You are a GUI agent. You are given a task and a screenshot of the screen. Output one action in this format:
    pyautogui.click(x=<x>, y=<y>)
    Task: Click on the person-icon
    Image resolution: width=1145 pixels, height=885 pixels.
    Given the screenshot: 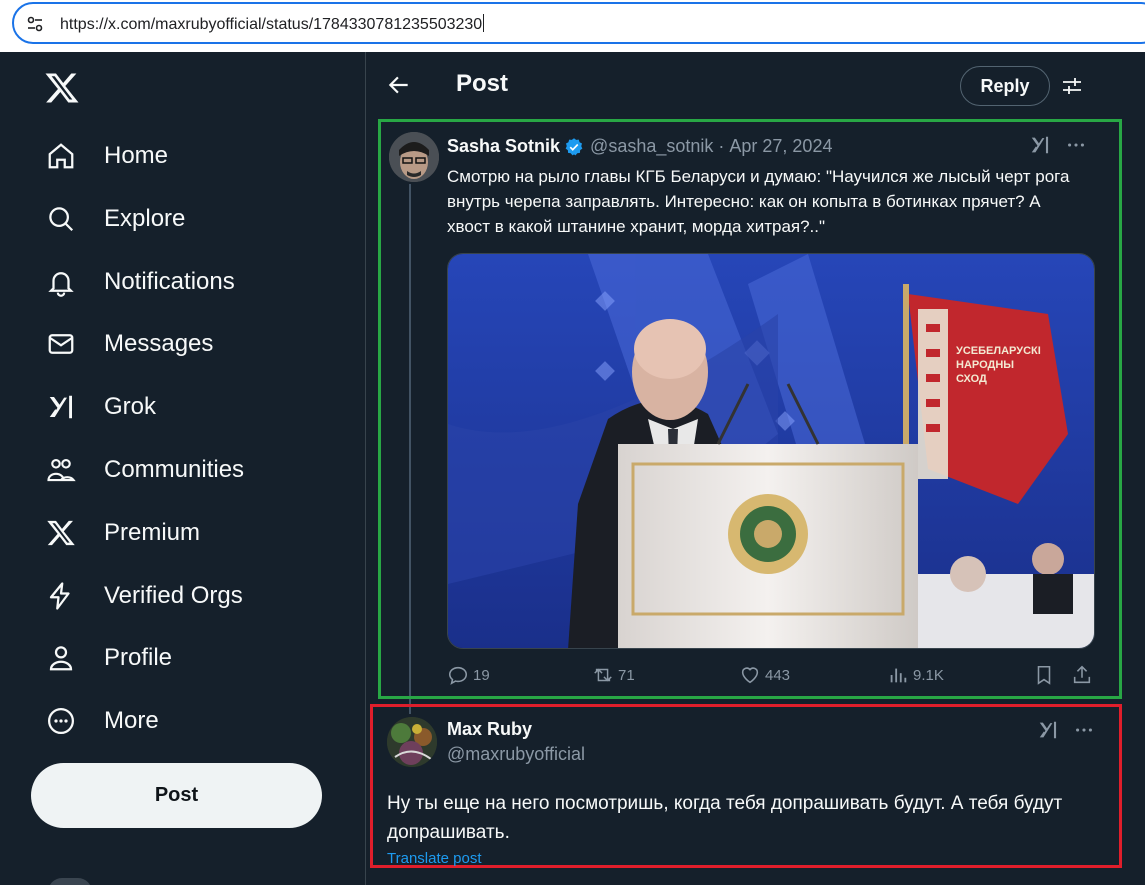 What is the action you would take?
    pyautogui.click(x=61, y=658)
    